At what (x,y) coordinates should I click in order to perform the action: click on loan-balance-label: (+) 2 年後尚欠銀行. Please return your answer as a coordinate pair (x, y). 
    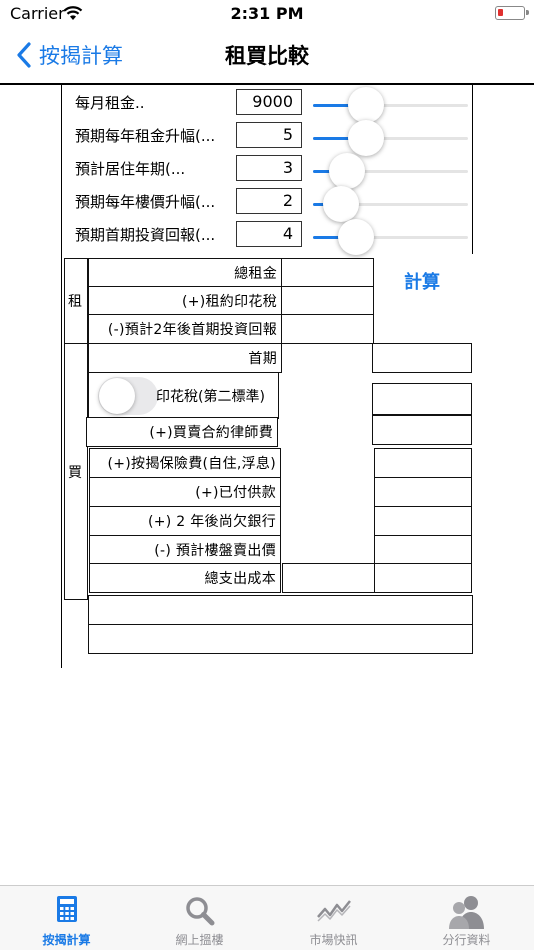
    Looking at the image, I should click on (185, 521).